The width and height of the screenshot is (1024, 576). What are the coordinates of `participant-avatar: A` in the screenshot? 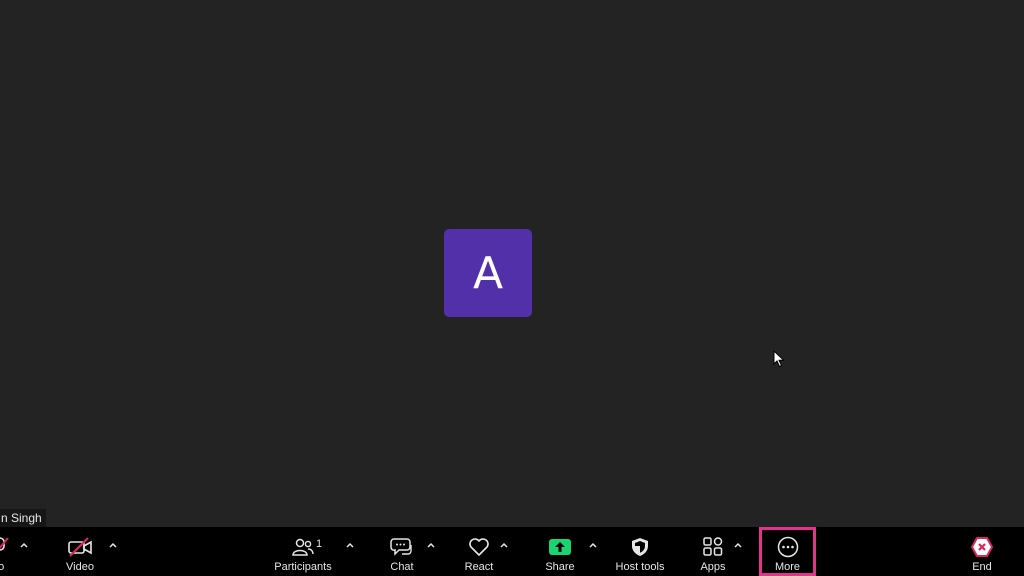 It's located at (488, 273).